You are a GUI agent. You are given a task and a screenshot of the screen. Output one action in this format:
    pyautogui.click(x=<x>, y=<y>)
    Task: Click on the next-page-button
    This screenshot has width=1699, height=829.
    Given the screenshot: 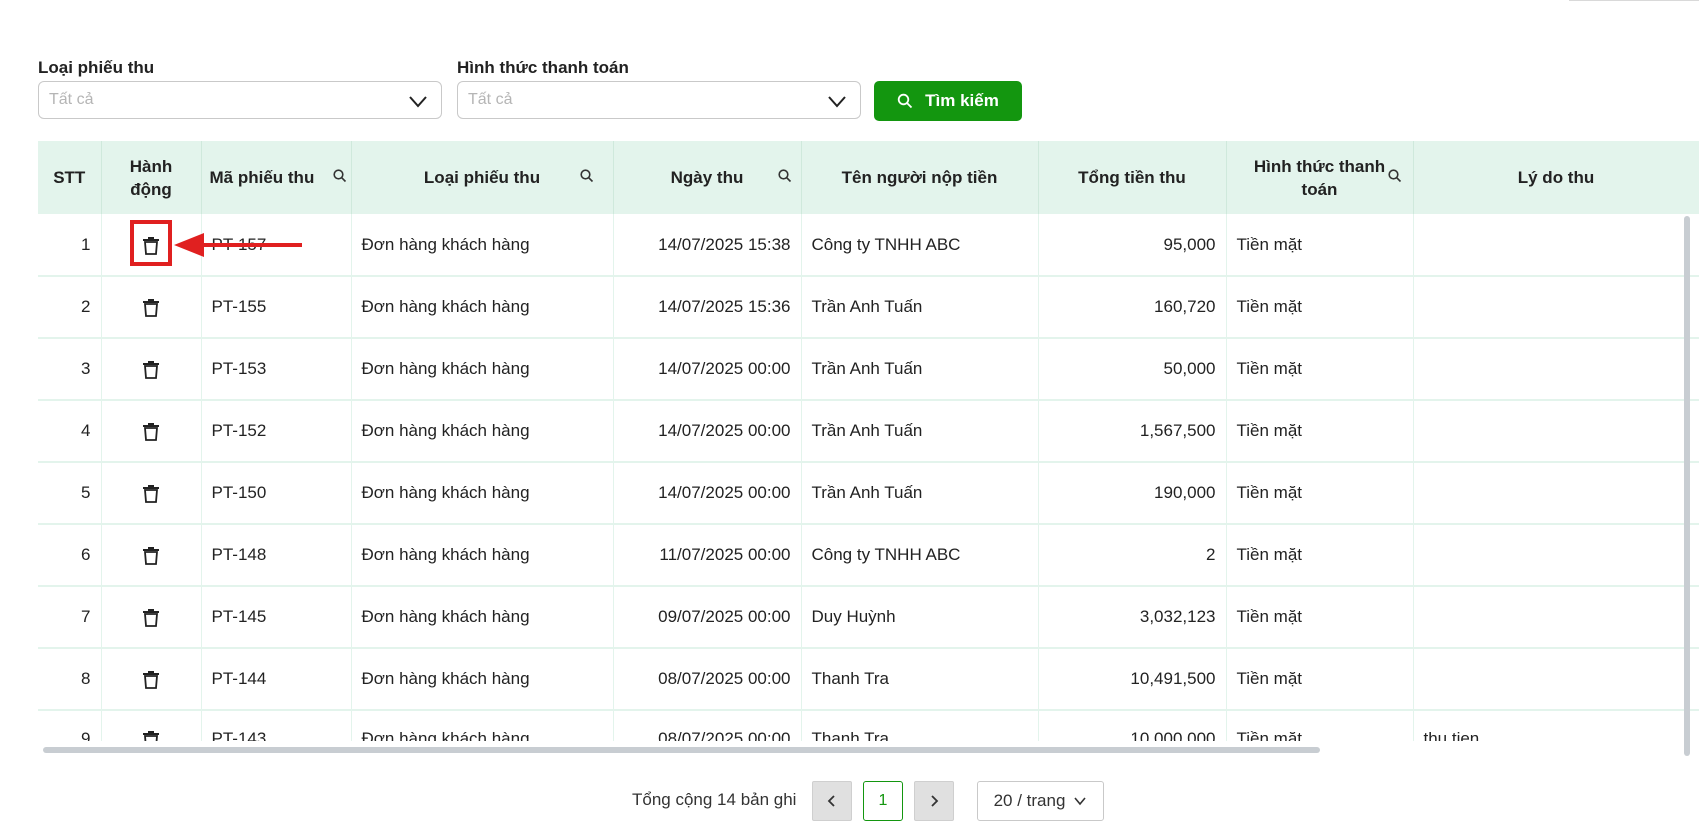 What is the action you would take?
    pyautogui.click(x=934, y=801)
    